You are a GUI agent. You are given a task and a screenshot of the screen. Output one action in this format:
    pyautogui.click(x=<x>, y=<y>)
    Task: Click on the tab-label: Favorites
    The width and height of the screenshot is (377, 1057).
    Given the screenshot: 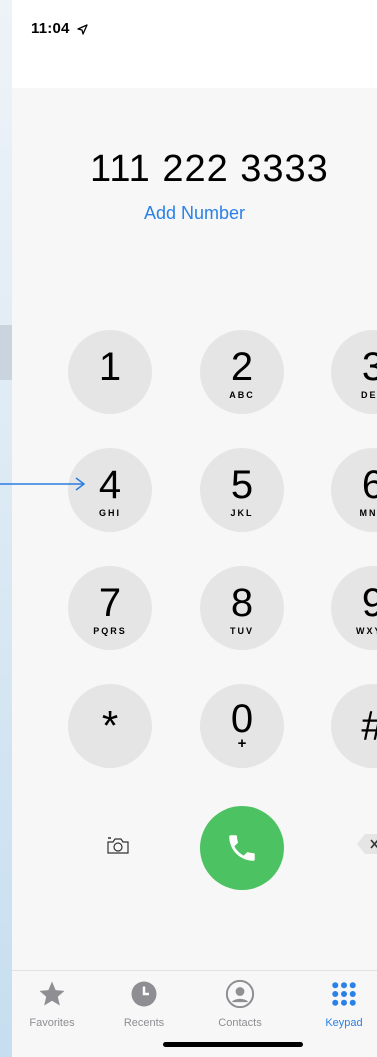 What is the action you would take?
    pyautogui.click(x=52, y=1023)
    